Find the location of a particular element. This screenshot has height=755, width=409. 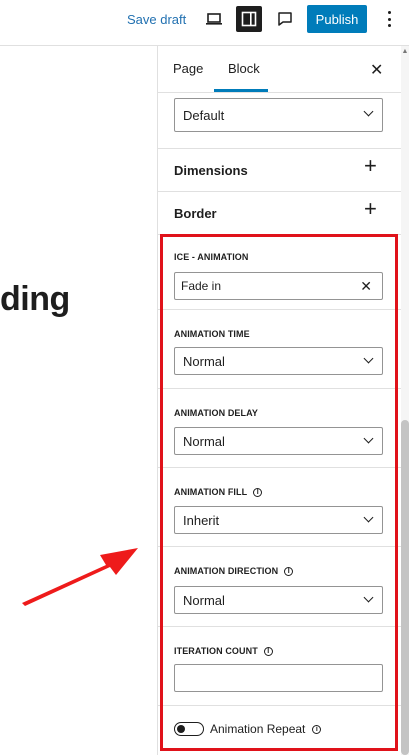

comment-icon is located at coordinates (285, 19).